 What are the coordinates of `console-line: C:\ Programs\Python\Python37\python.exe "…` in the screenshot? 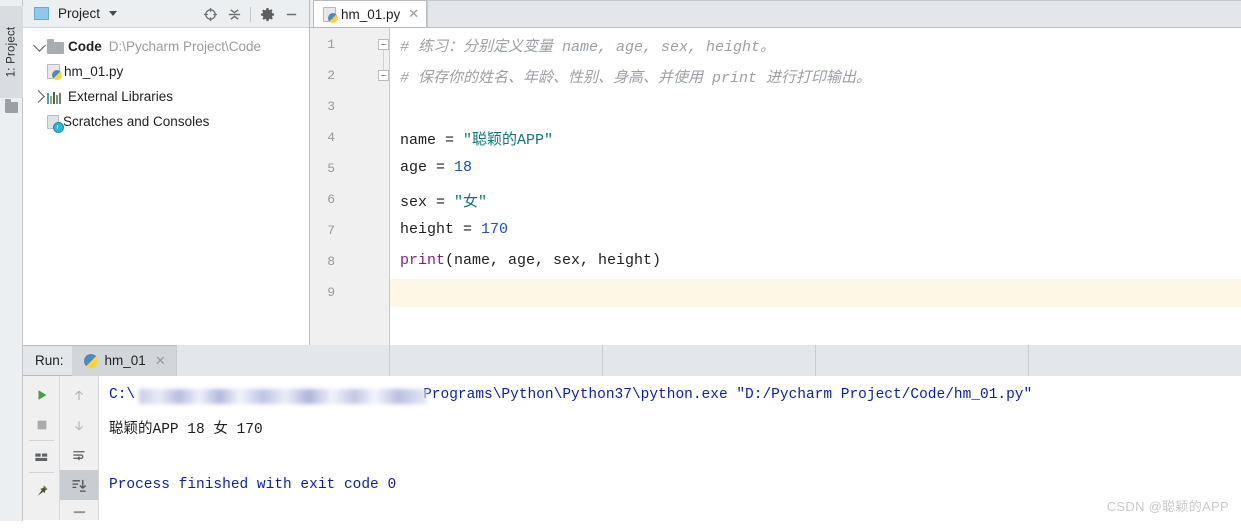 It's located at (571, 395).